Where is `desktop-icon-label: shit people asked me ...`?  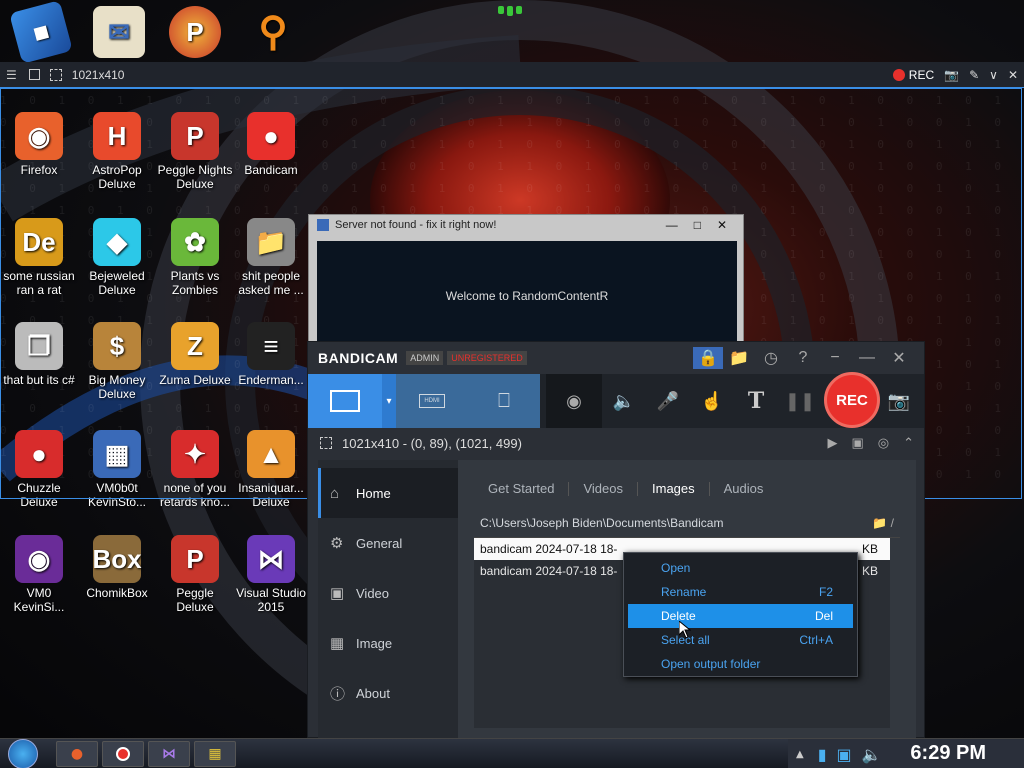 desktop-icon-label: shit people asked me ... is located at coordinates (271, 283).